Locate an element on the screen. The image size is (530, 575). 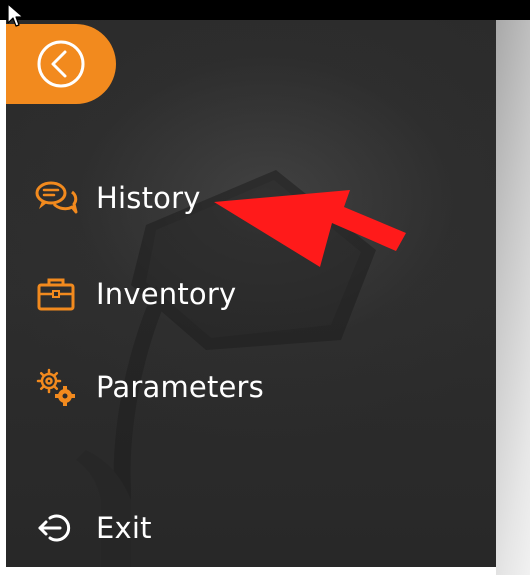
back-button is located at coordinates (61, 64).